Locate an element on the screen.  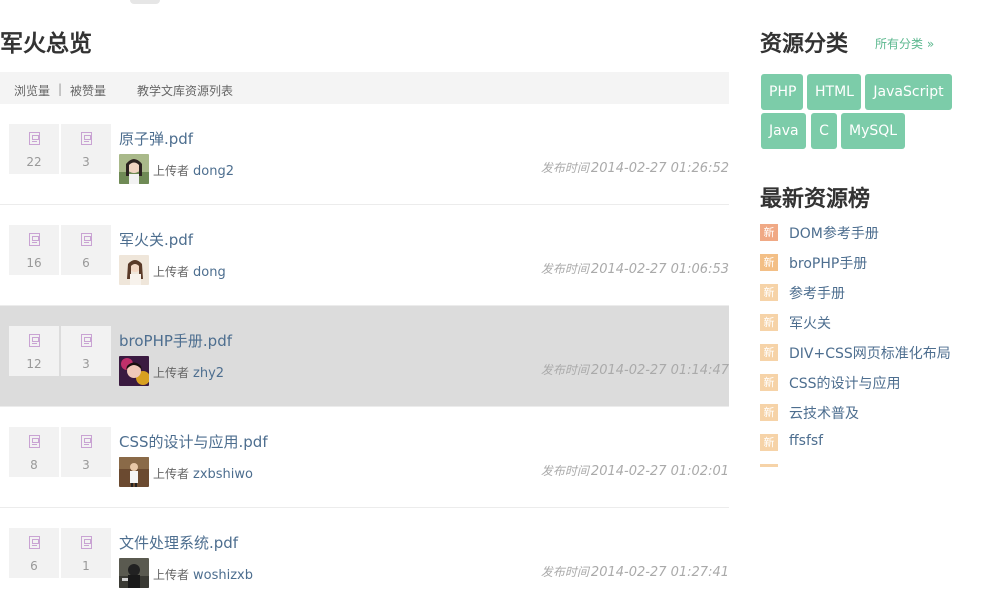
uploader: 上传者 dong2 is located at coordinates (193, 170).